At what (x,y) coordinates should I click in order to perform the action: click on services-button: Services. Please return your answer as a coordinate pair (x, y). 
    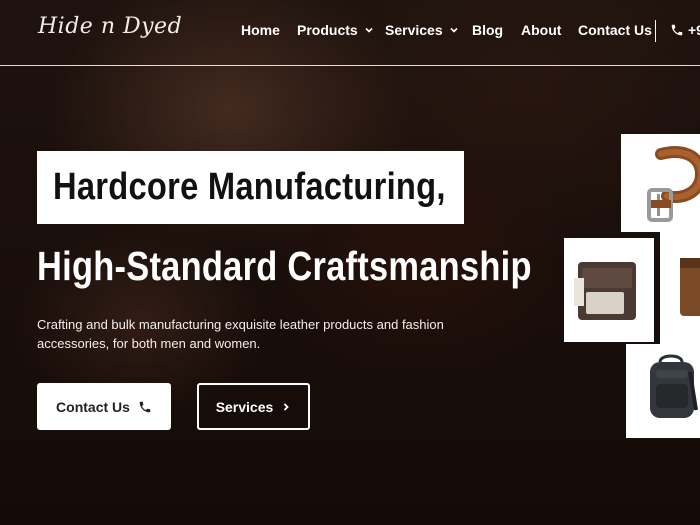
    Looking at the image, I should click on (253, 406).